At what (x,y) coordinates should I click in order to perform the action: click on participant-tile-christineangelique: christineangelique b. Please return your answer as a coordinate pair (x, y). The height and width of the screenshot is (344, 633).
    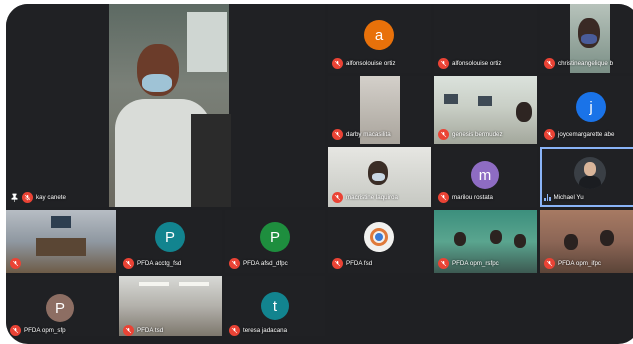
    Looking at the image, I should click on (586, 38).